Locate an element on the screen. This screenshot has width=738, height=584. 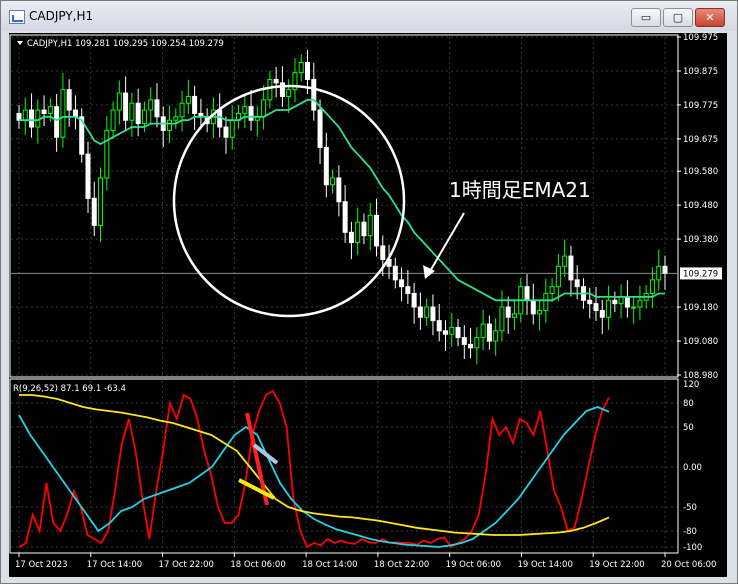
title-bar: CADJPY,H1 ▭ ▢ ✕ is located at coordinates (369, 16).